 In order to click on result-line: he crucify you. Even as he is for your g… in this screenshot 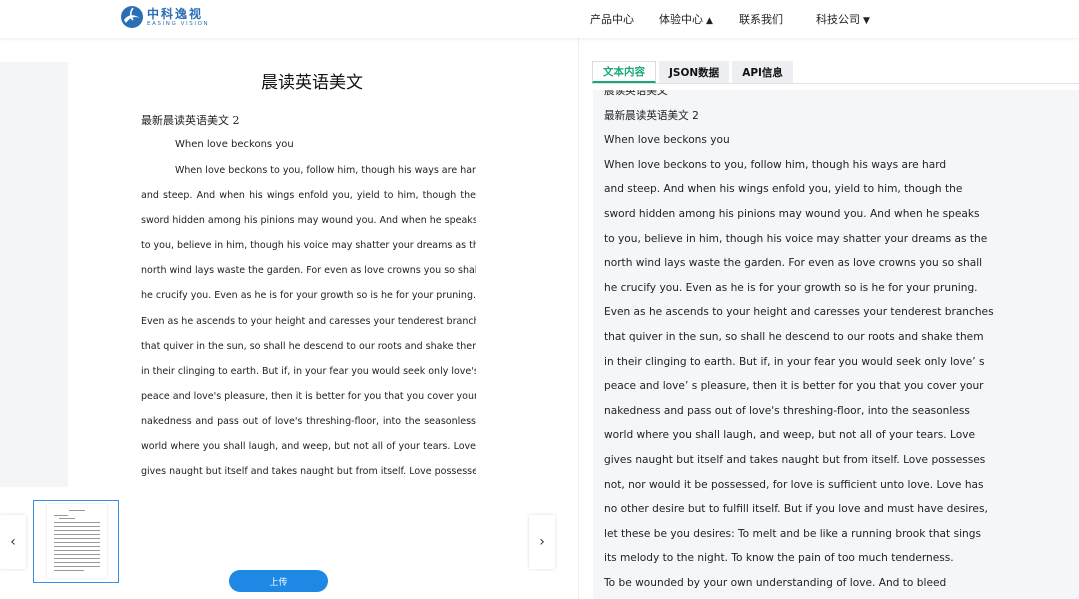, I will do `click(791, 287)`.